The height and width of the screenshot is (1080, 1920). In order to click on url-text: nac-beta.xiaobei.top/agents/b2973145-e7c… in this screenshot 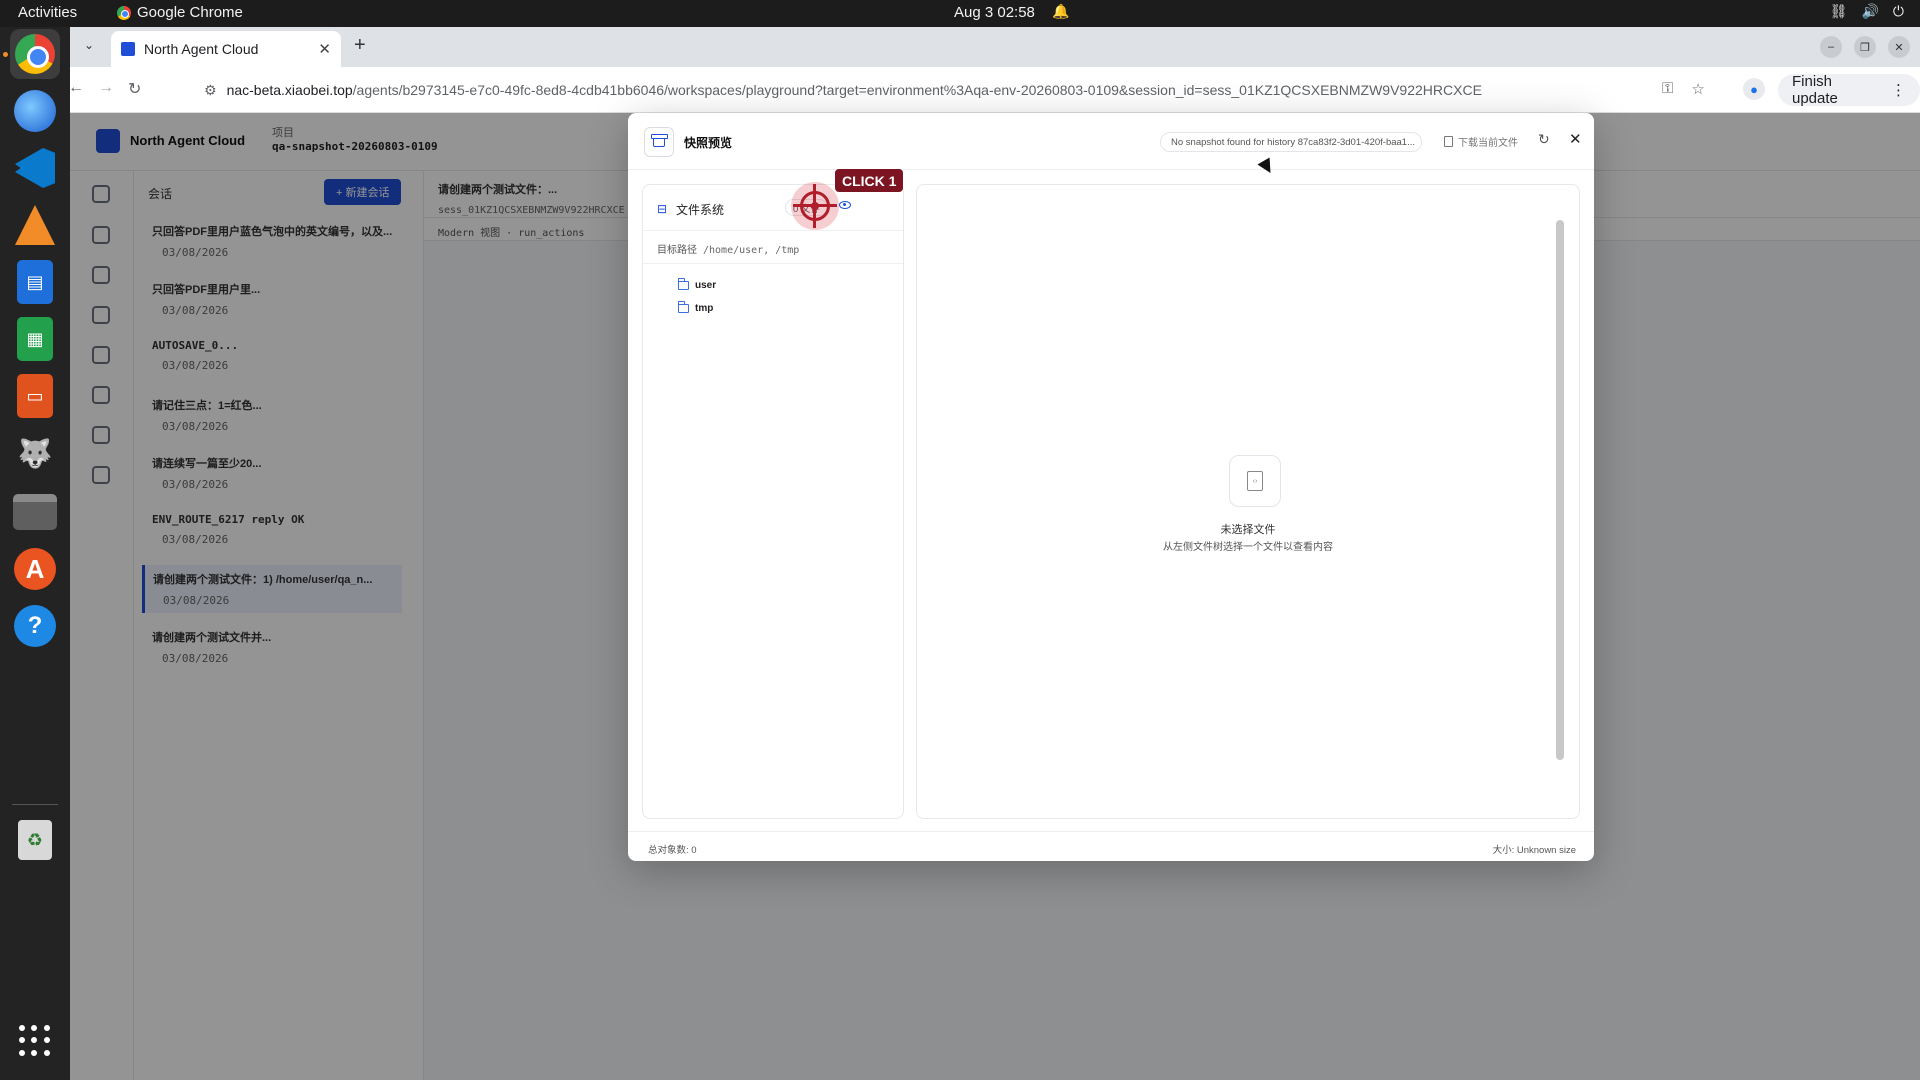, I will do `click(854, 90)`.